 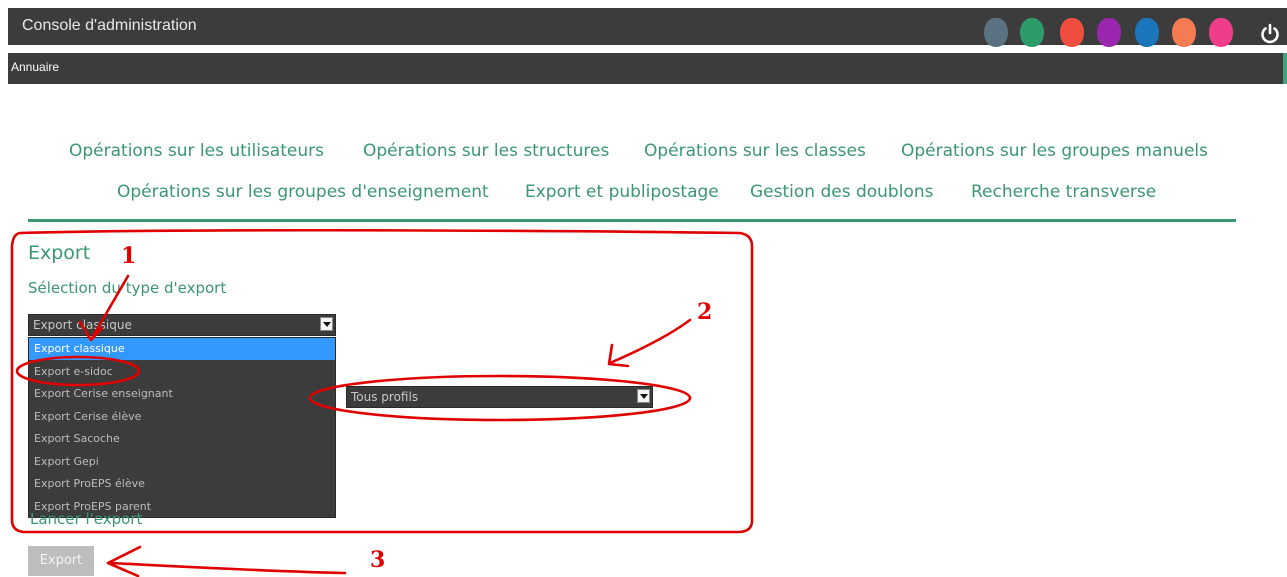 What do you see at coordinates (82, 325) in the screenshot?
I see `export-type-value: Export classique` at bounding box center [82, 325].